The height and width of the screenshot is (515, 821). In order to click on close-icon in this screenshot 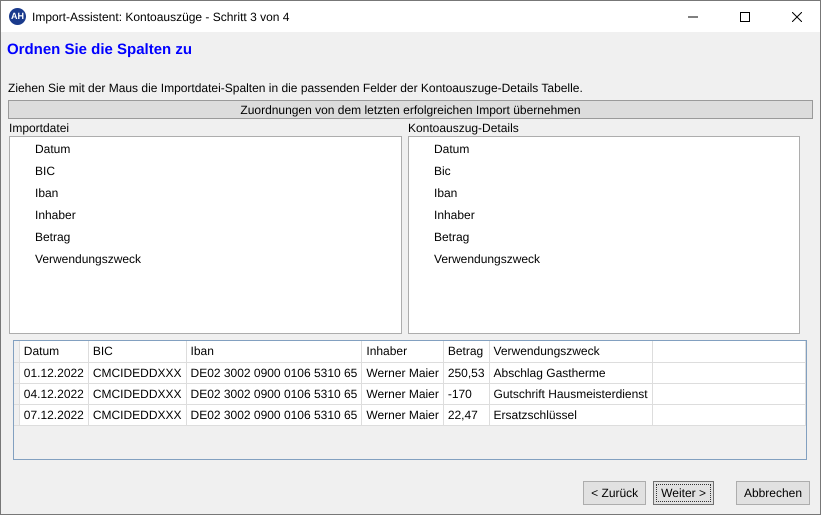, I will do `click(797, 17)`.